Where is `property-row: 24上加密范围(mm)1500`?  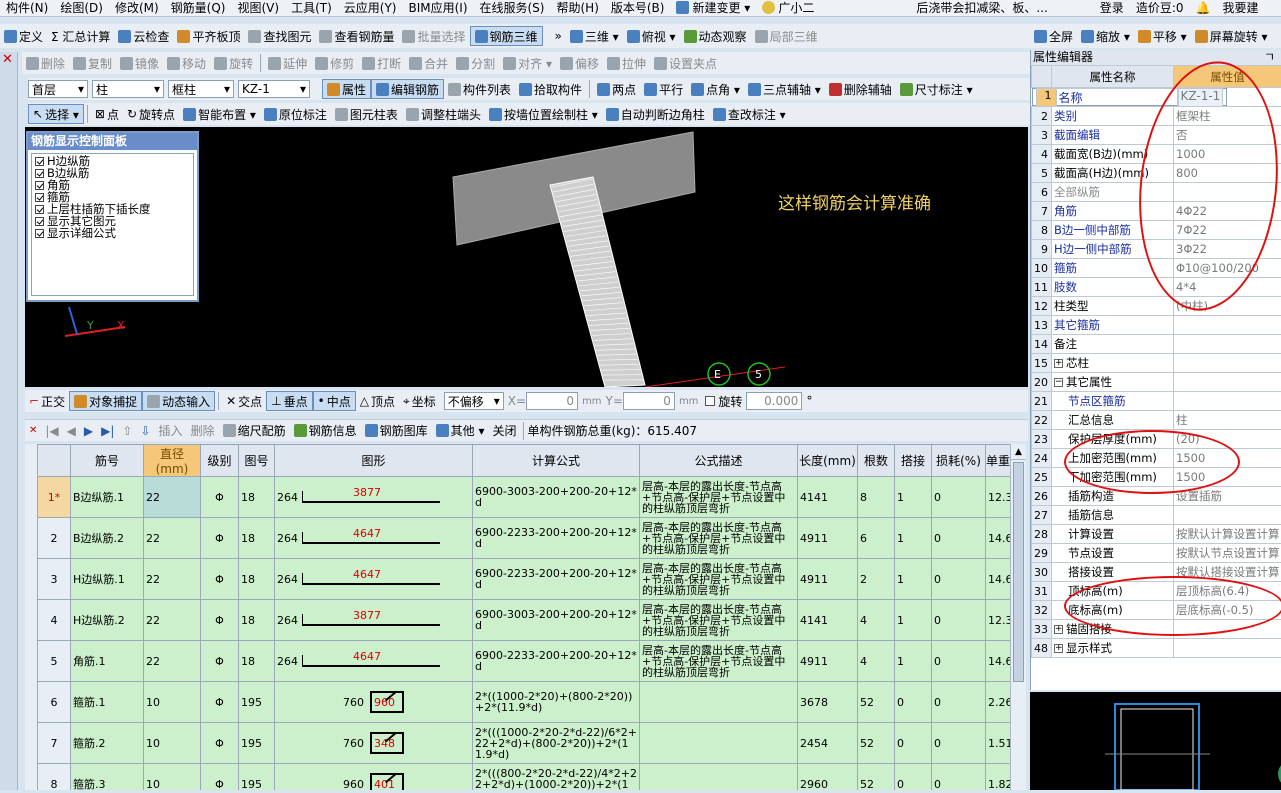
property-row: 24上加密范围(mm)1500 is located at coordinates (1156, 458).